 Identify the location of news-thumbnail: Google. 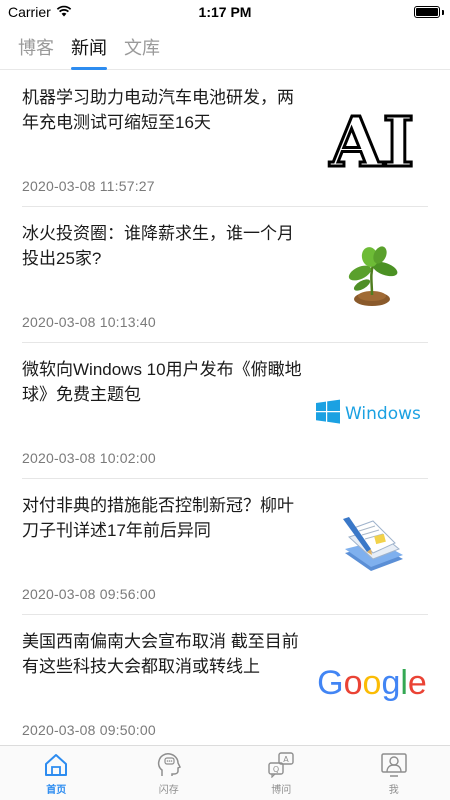
(372, 684).